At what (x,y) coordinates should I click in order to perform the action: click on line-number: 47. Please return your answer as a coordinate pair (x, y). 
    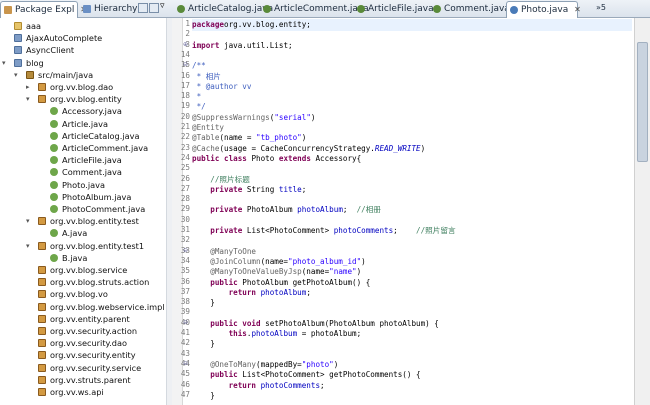
    Looking at the image, I should click on (185, 394).